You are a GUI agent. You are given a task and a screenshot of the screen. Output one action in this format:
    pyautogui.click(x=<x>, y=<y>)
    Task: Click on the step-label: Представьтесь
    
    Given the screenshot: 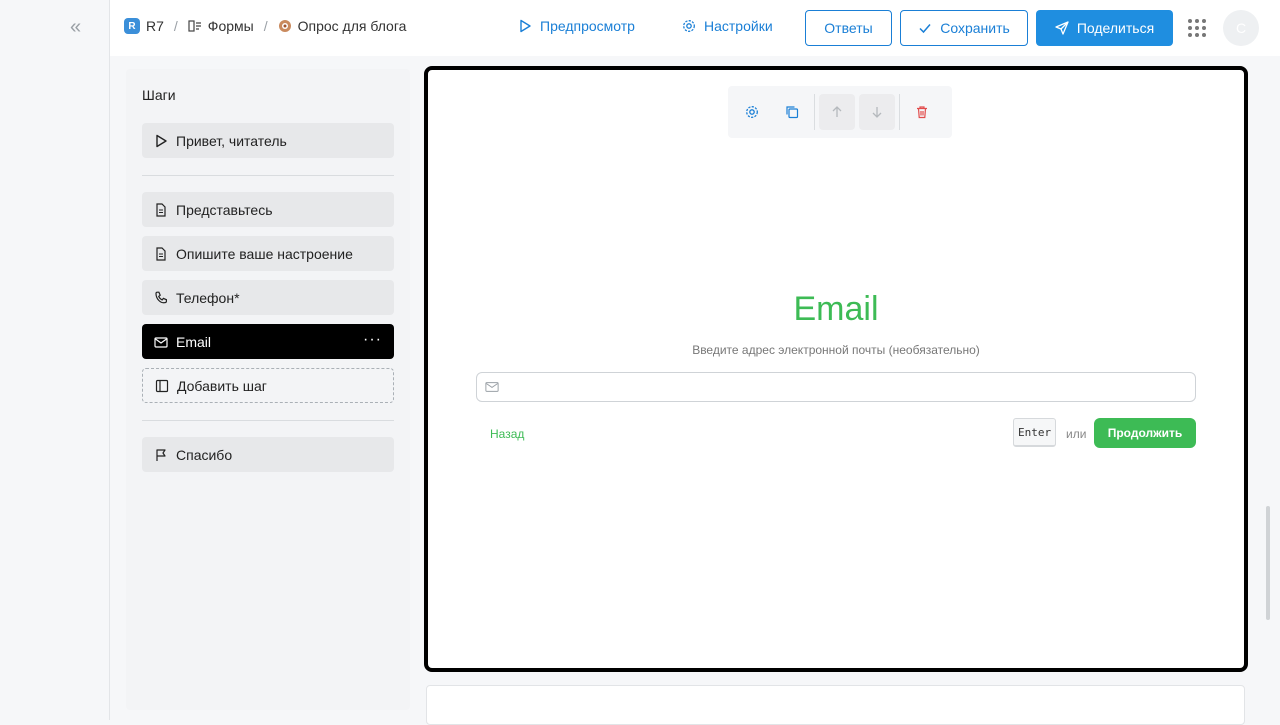 What is the action you would take?
    pyautogui.click(x=224, y=209)
    